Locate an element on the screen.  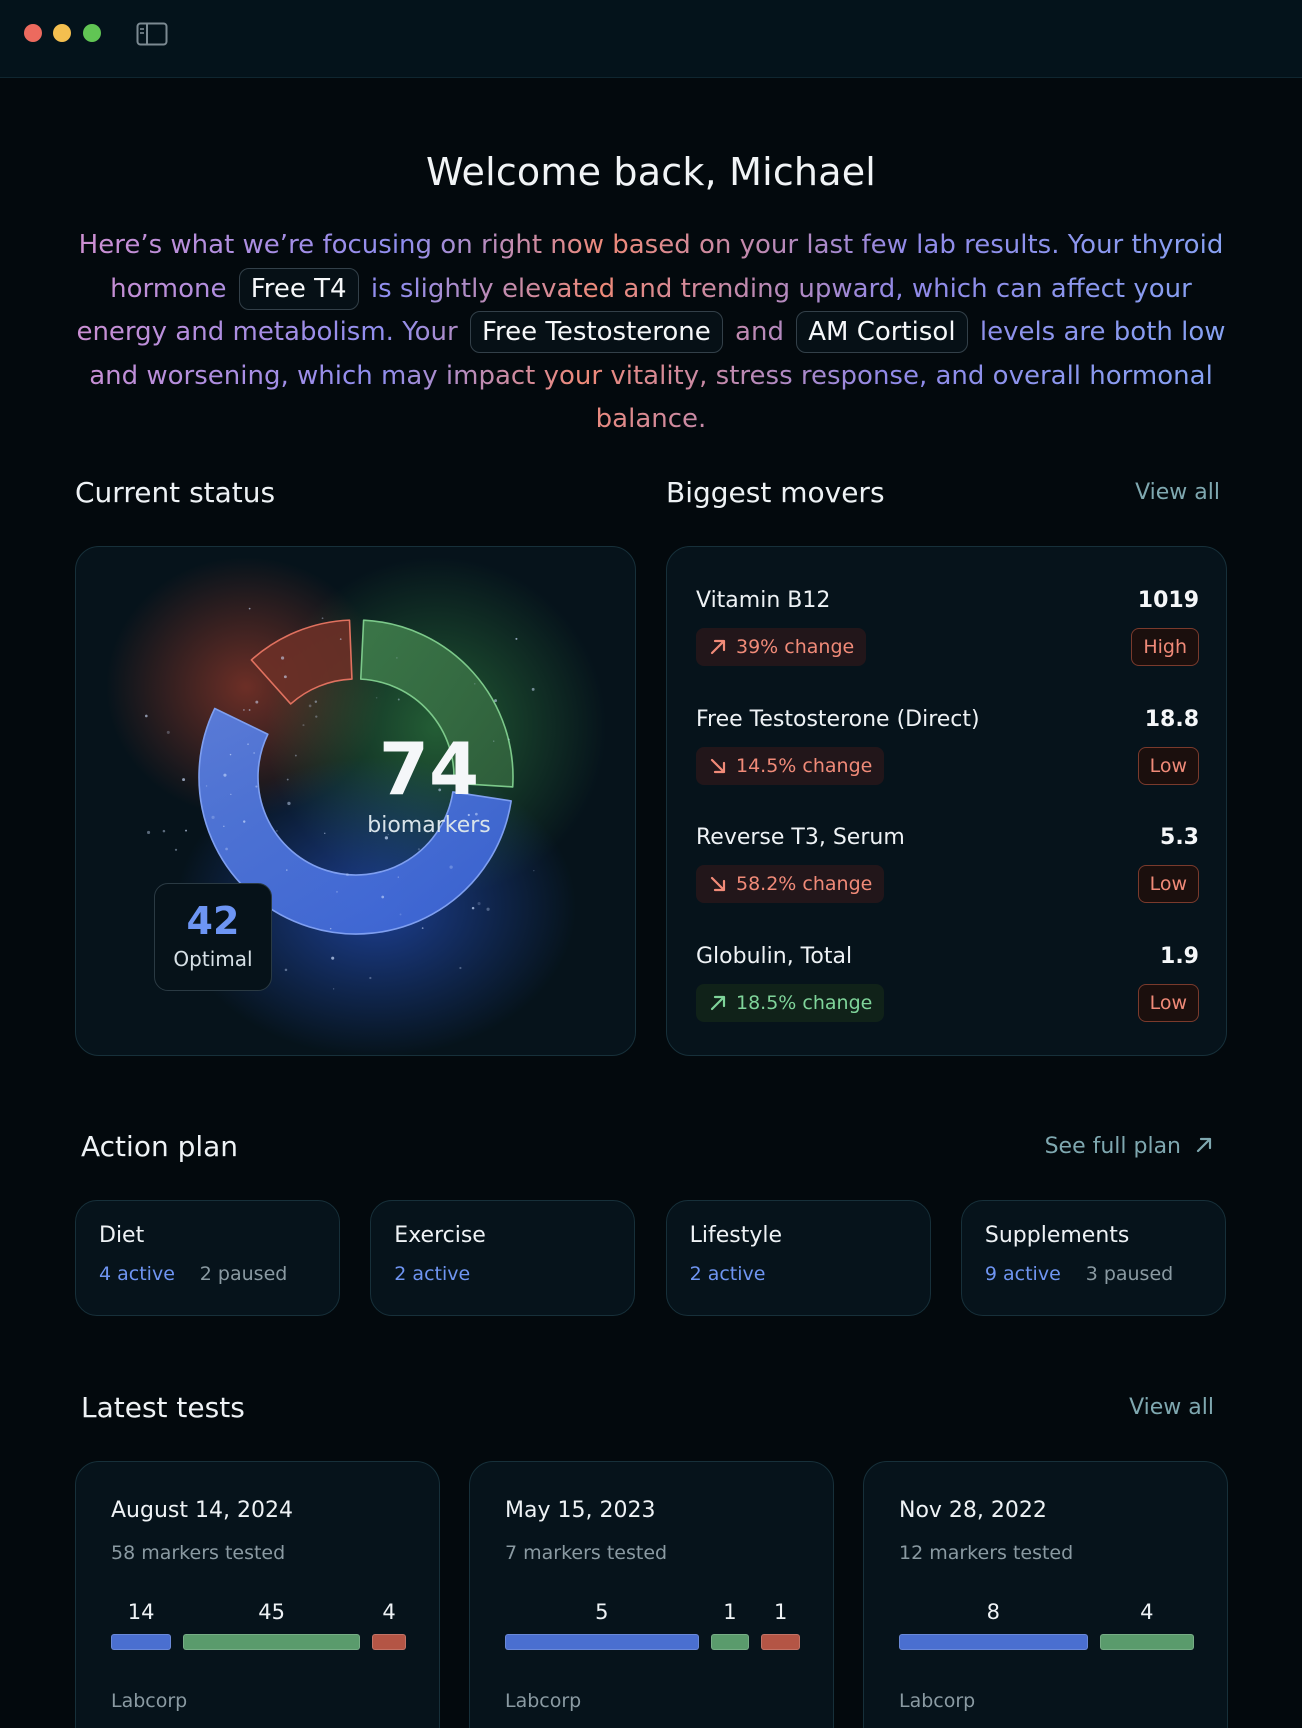
mover-row: Reverse T3, Serum 5.3 58.2% change Low is located at coordinates (947, 873).